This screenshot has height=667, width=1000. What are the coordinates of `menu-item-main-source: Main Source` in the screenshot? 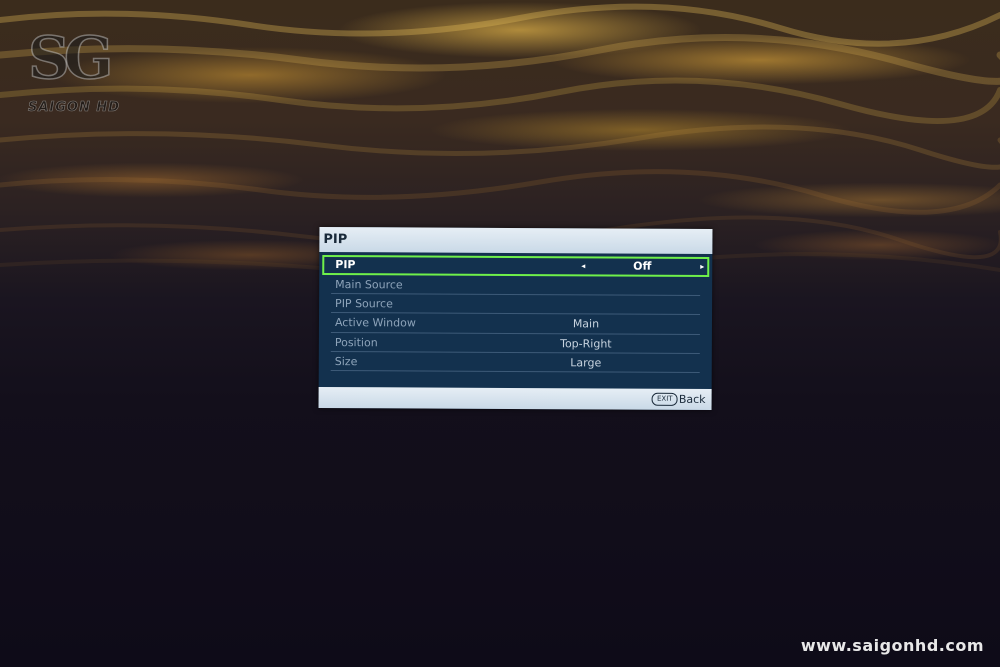 It's located at (516, 286).